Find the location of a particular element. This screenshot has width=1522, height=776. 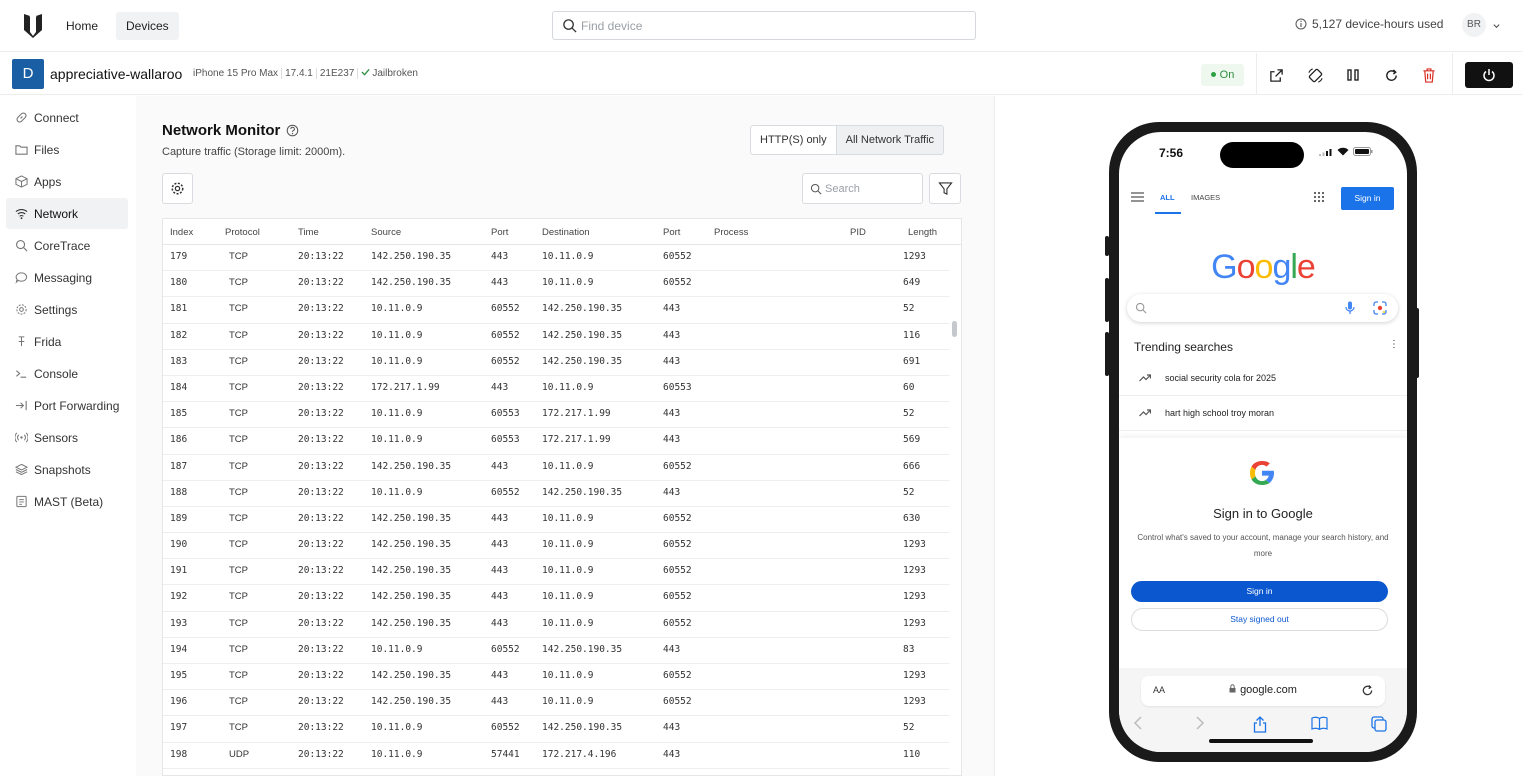

trending-item: hart high school troy moran is located at coordinates (1263, 414).